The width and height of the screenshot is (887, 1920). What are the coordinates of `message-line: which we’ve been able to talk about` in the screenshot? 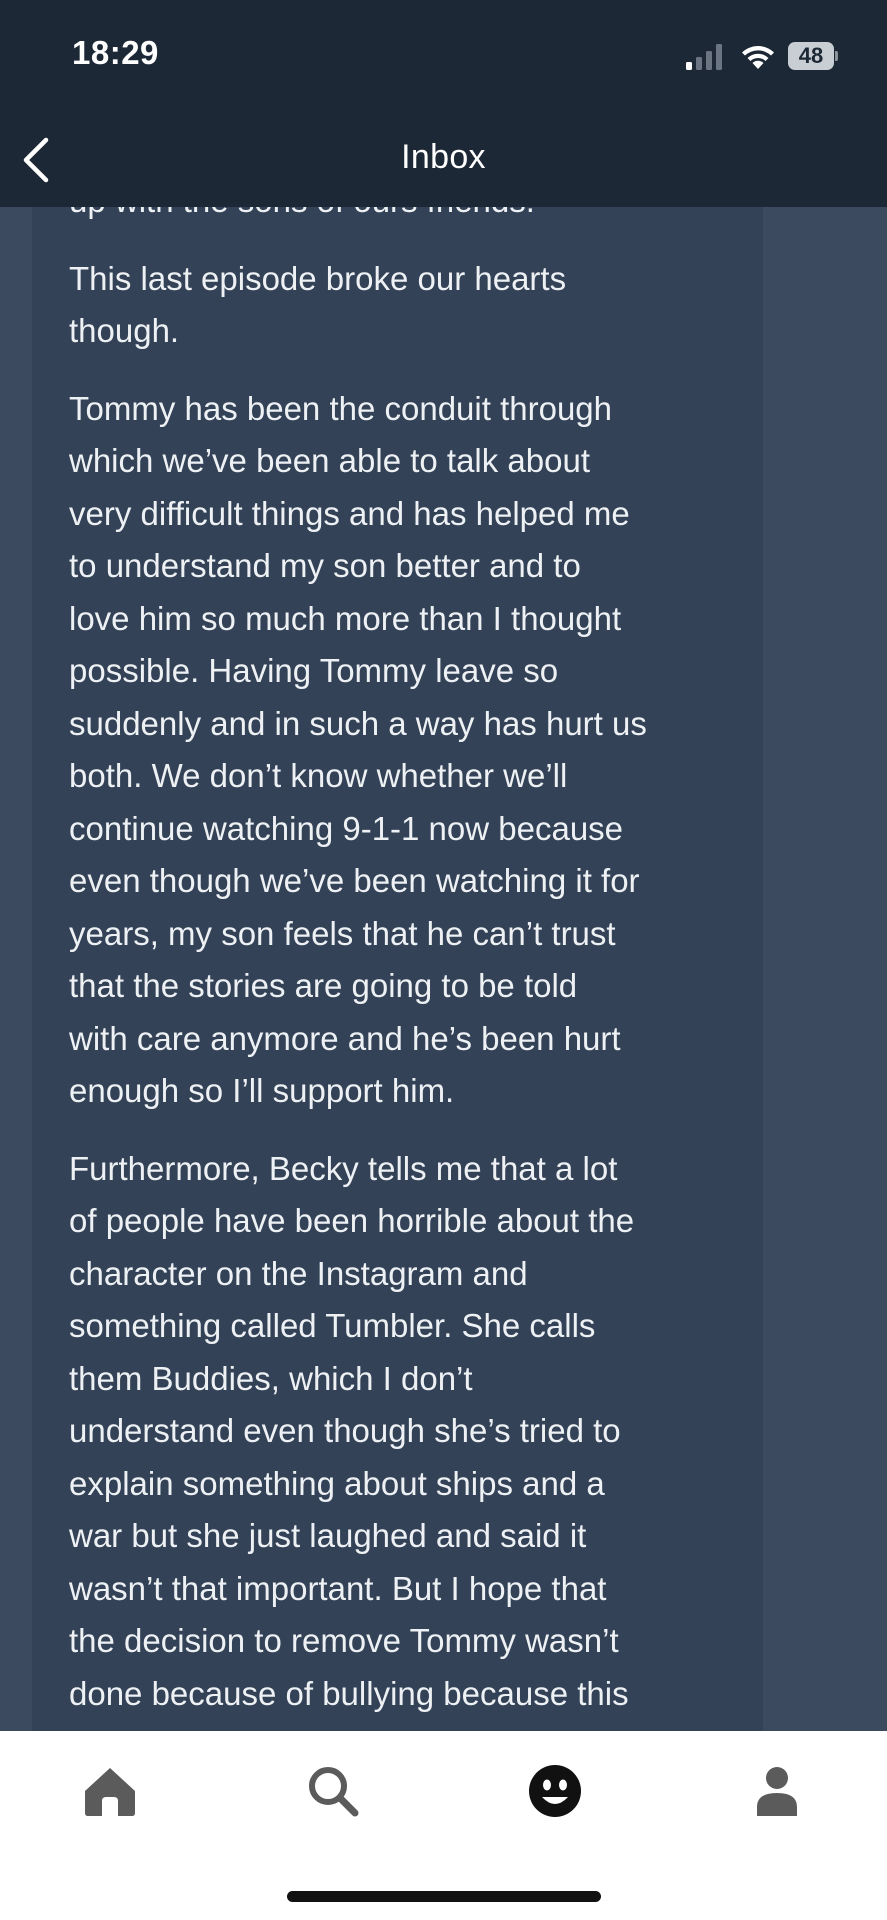 It's located at (330, 460).